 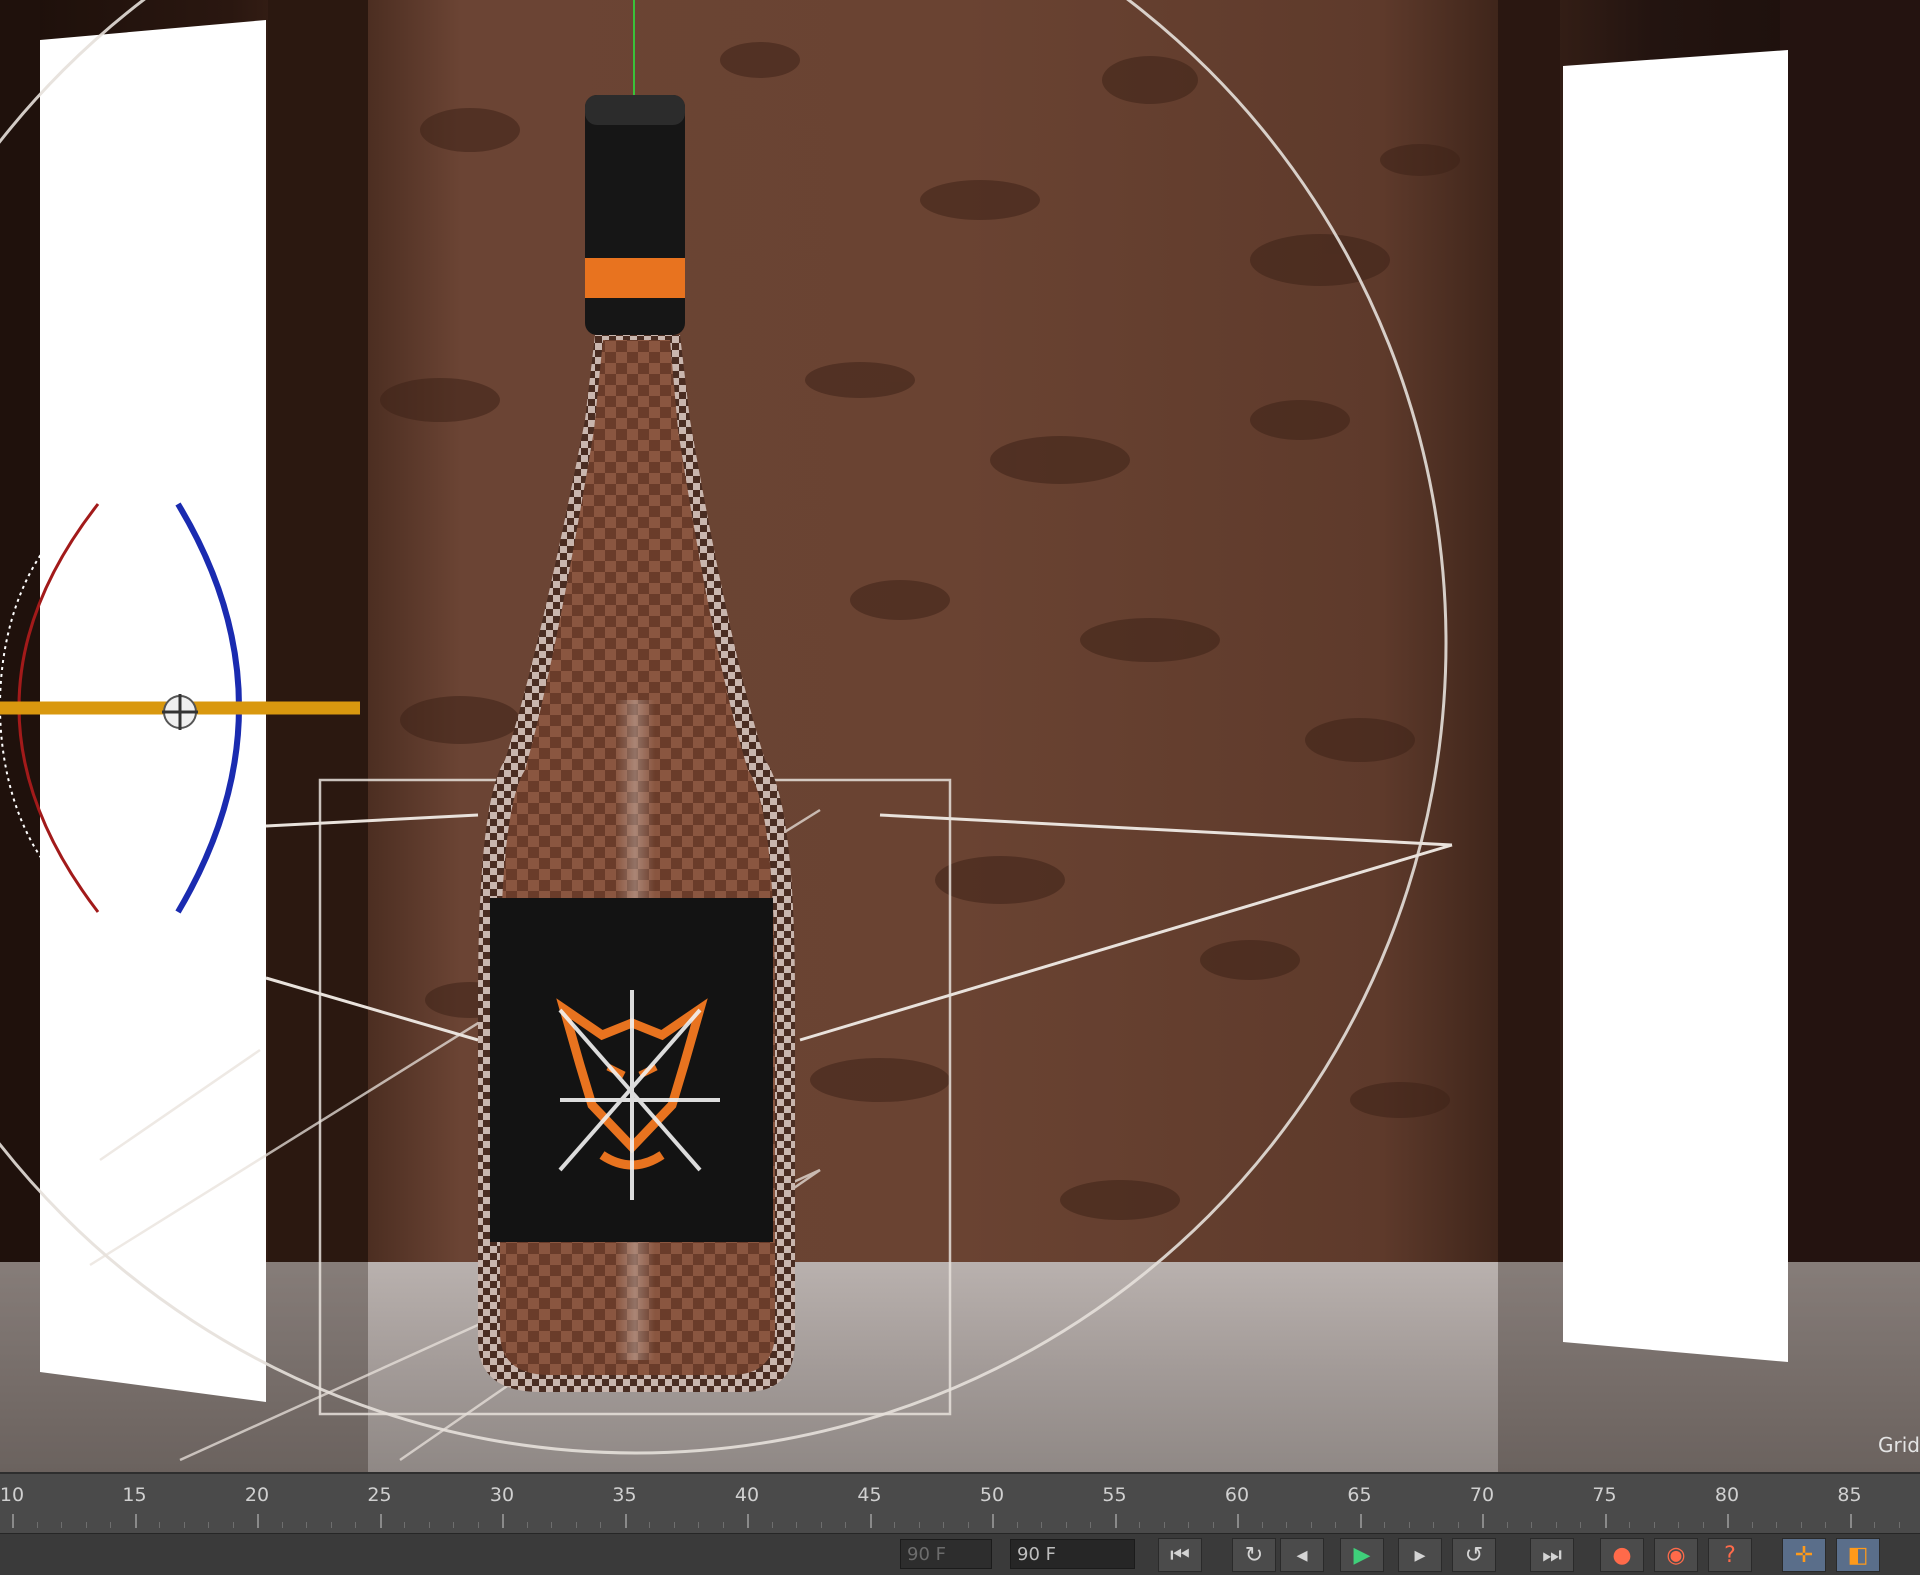 I want to click on go-to-start-icon: ⏮, so click(x=1180, y=1555).